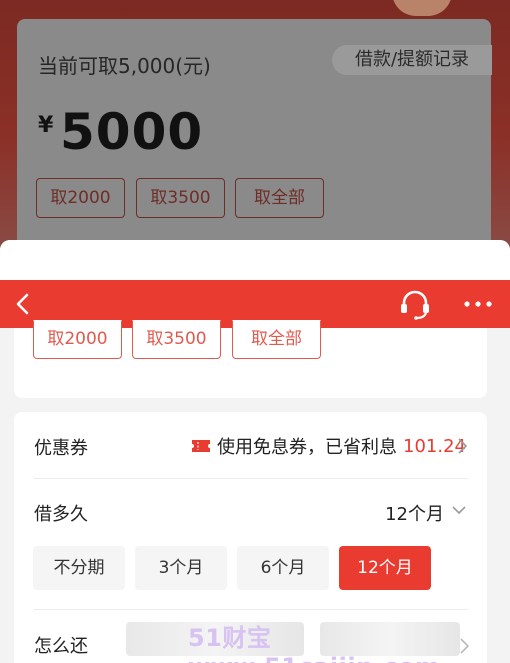  Describe the element at coordinates (132, 132) in the screenshot. I see `loan-amount: 5000` at that location.